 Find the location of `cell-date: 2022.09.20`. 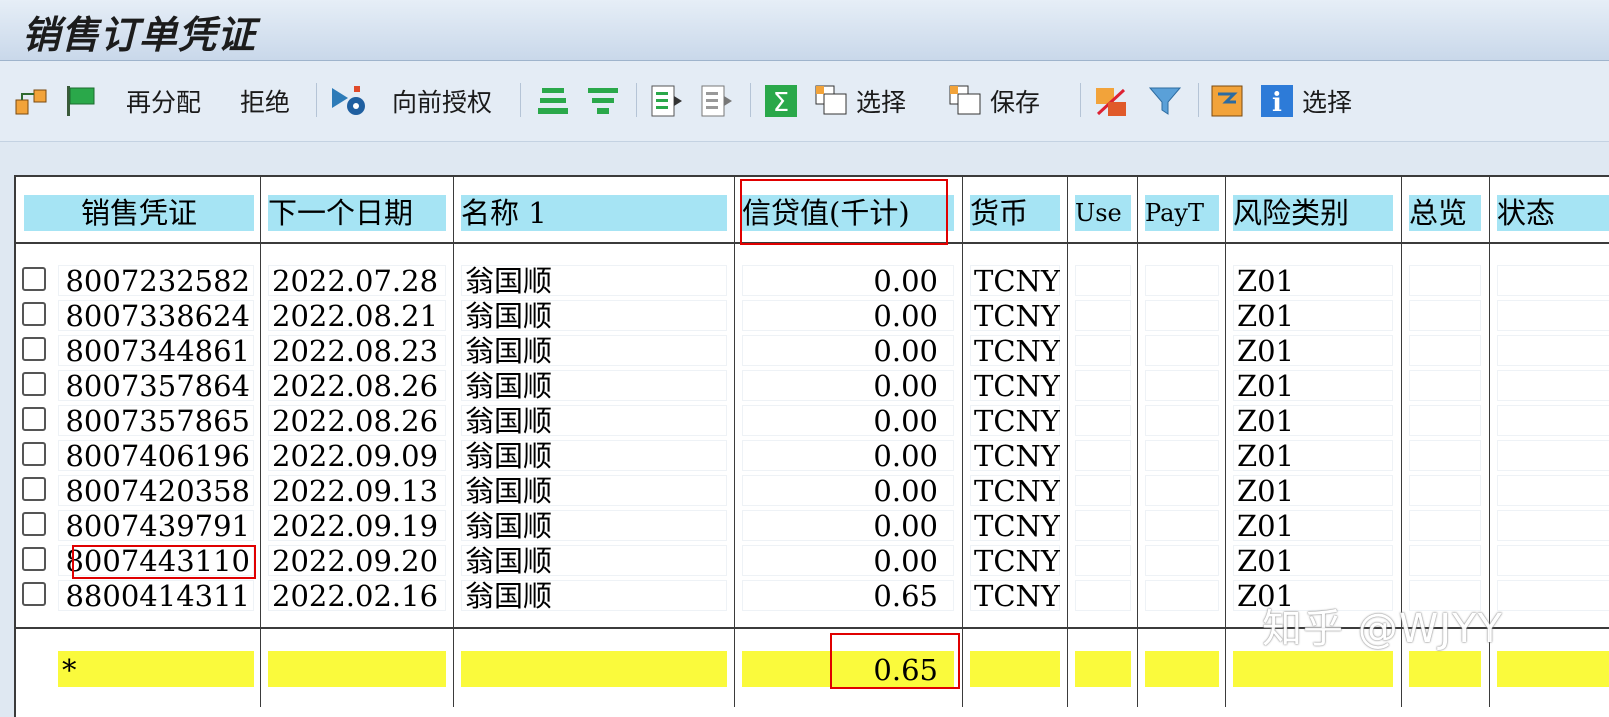

cell-date: 2022.09.20 is located at coordinates (357, 560).